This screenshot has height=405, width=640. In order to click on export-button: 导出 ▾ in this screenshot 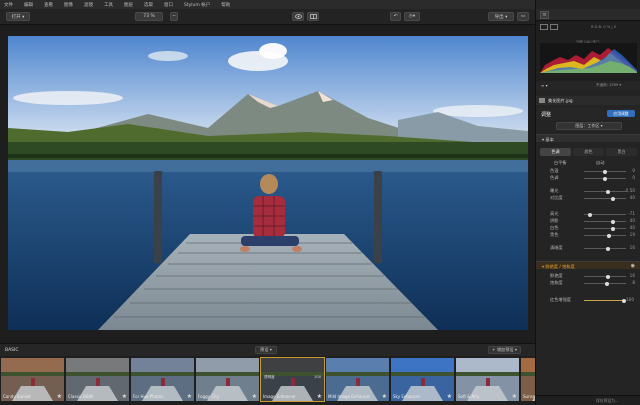, I will do `click(501, 16)`.